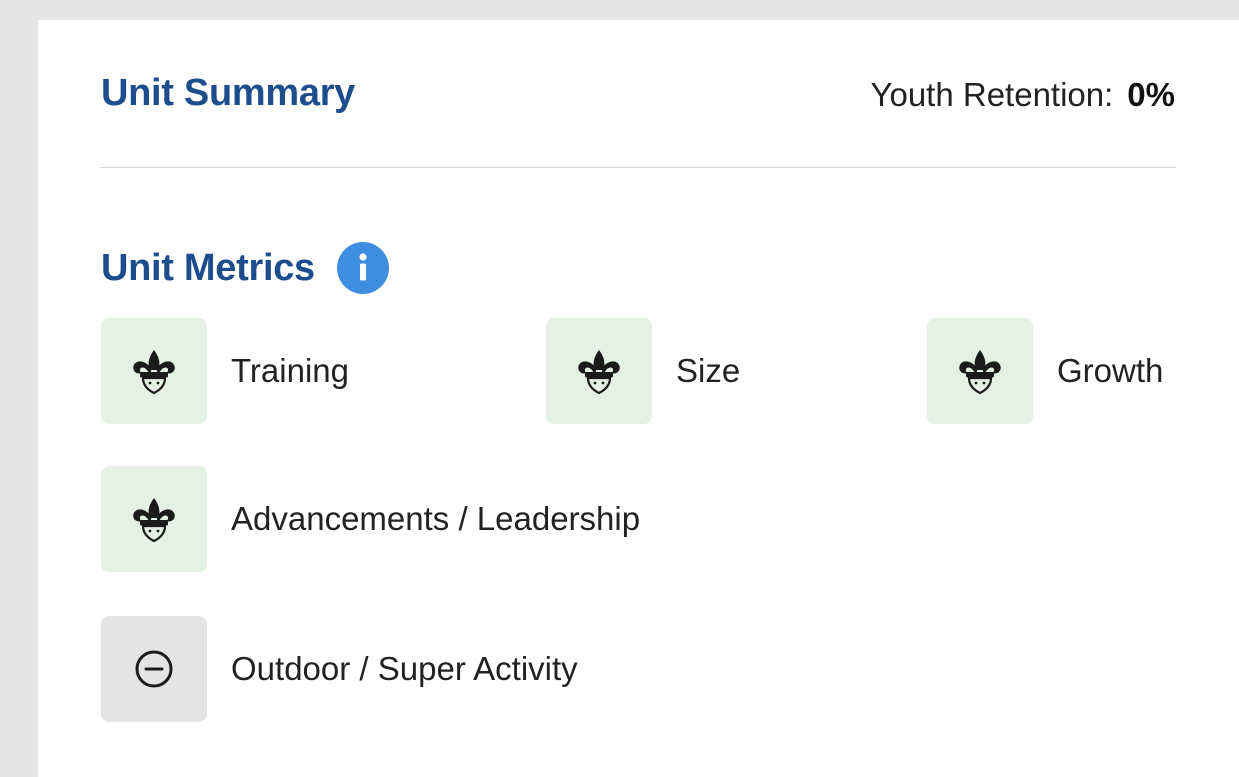 The image size is (1239, 777). What do you see at coordinates (638, 167) in the screenshot?
I see `divider` at bounding box center [638, 167].